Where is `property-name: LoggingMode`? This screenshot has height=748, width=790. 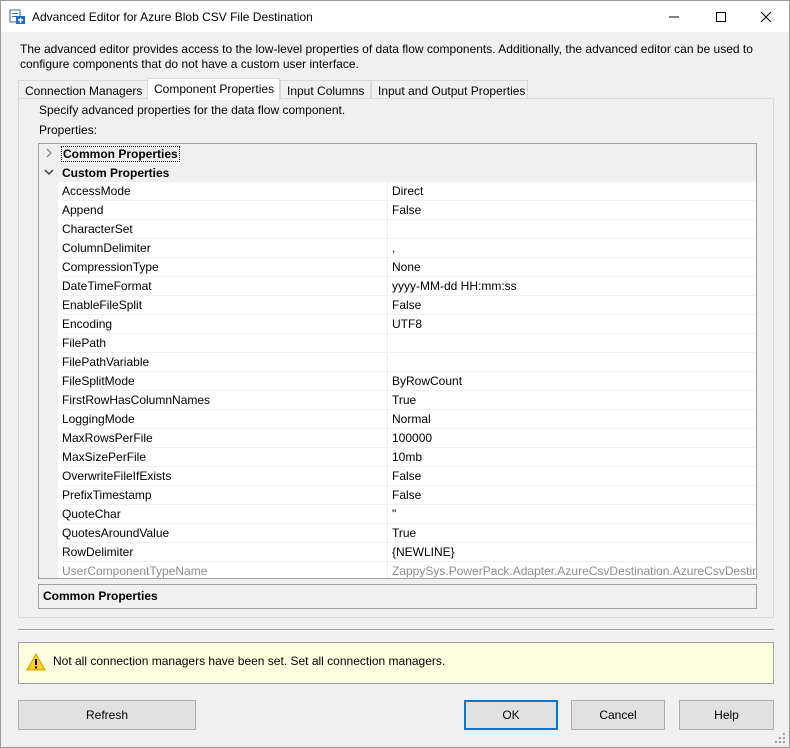
property-name: LoggingMode is located at coordinates (225, 419).